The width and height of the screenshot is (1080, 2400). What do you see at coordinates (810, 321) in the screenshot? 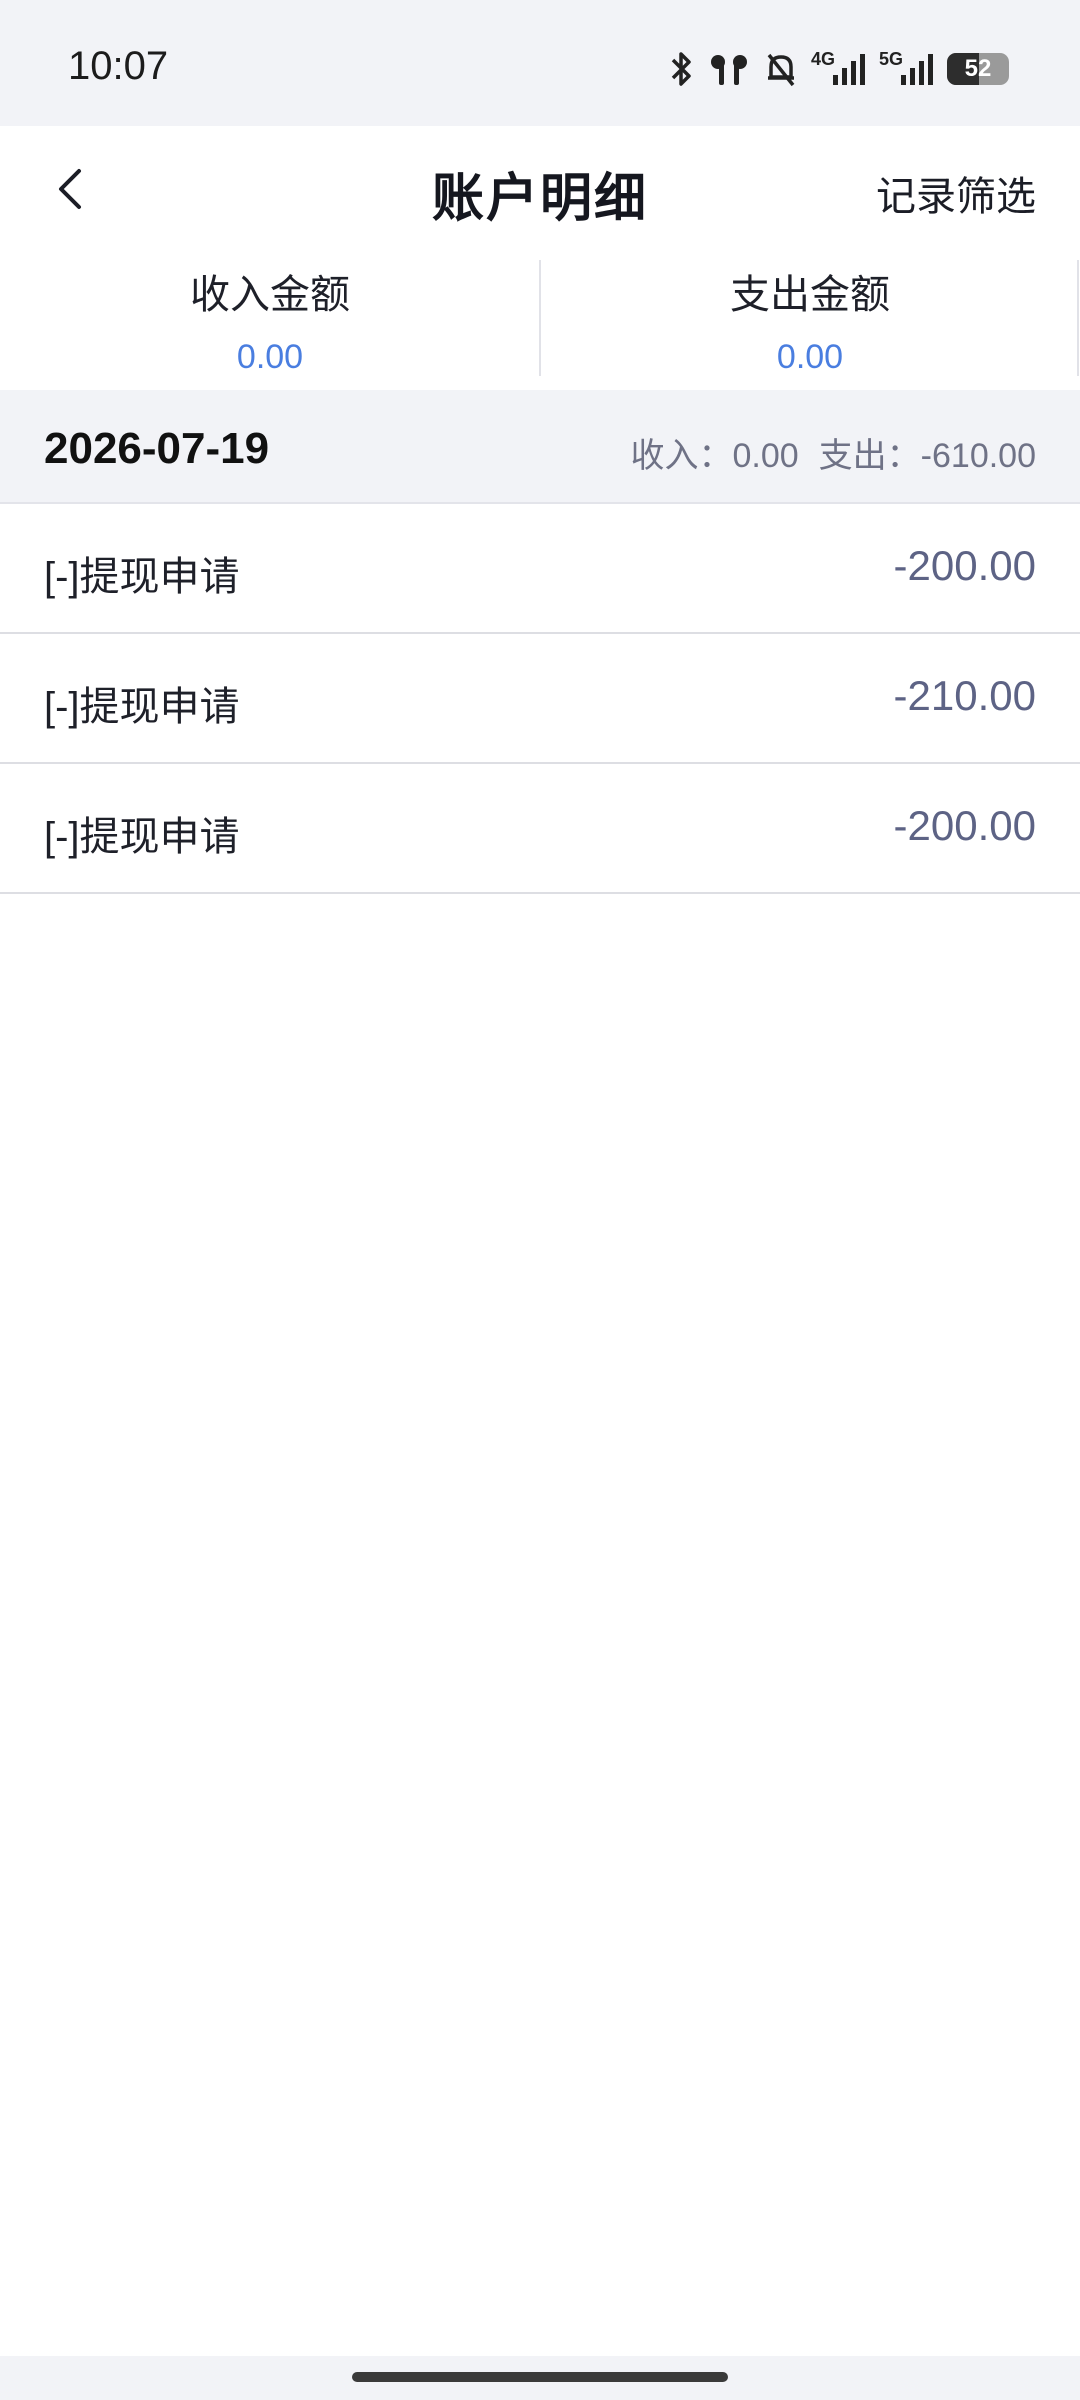
I see `expense-summary: 支出金额 0.00` at bounding box center [810, 321].